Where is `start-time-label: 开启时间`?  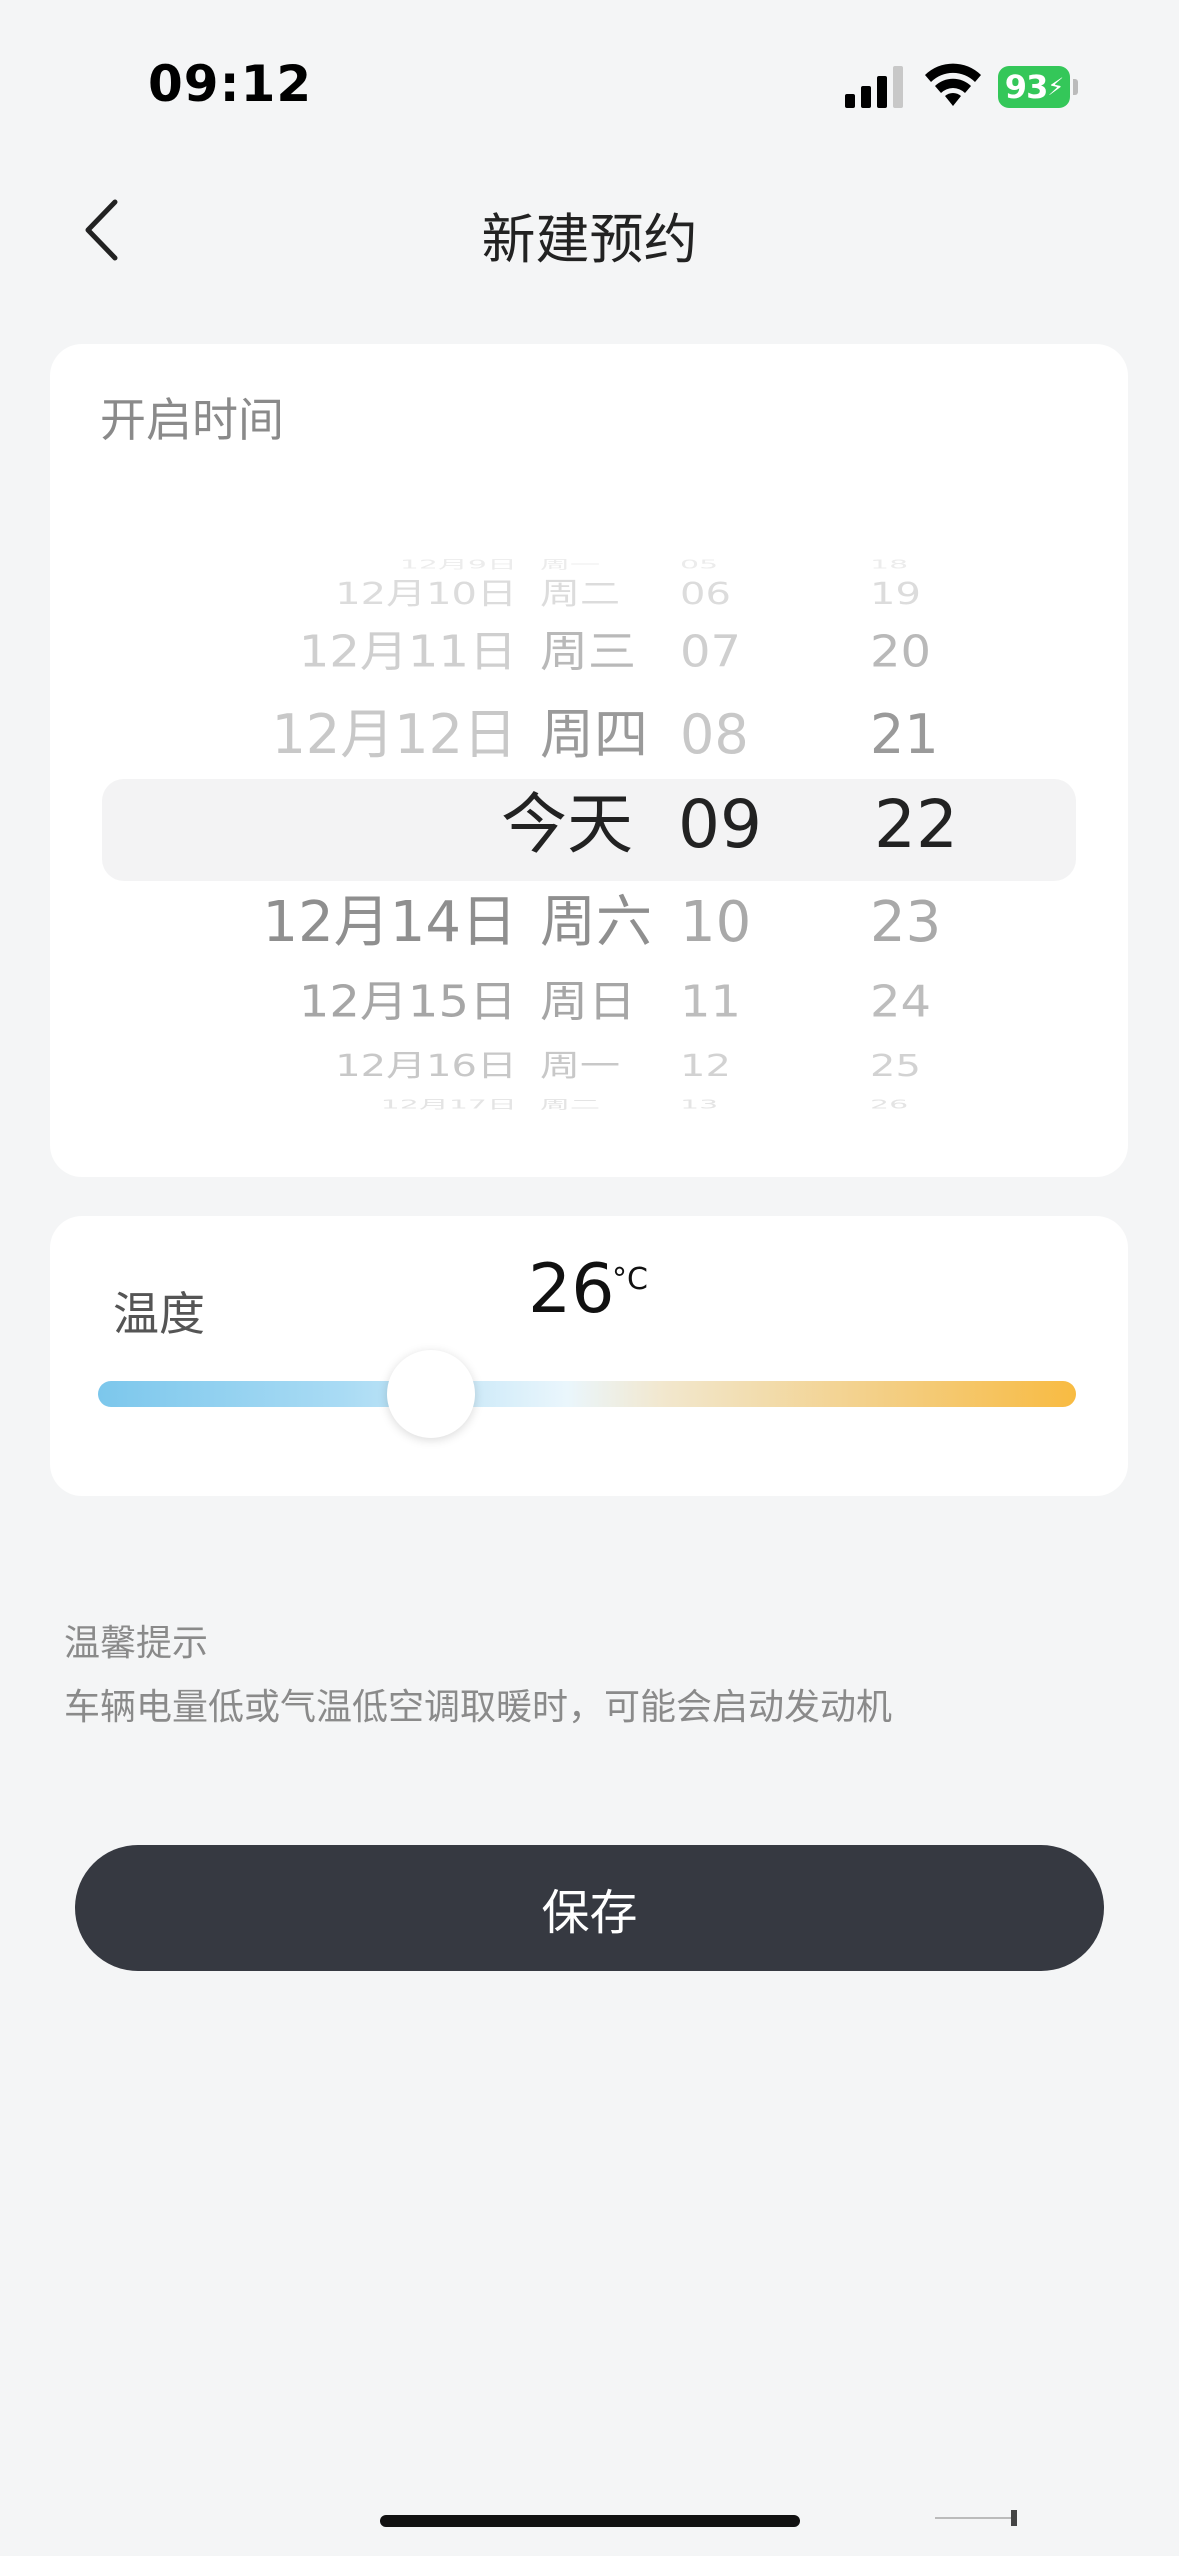
start-time-label: 开启时间 is located at coordinates (192, 420).